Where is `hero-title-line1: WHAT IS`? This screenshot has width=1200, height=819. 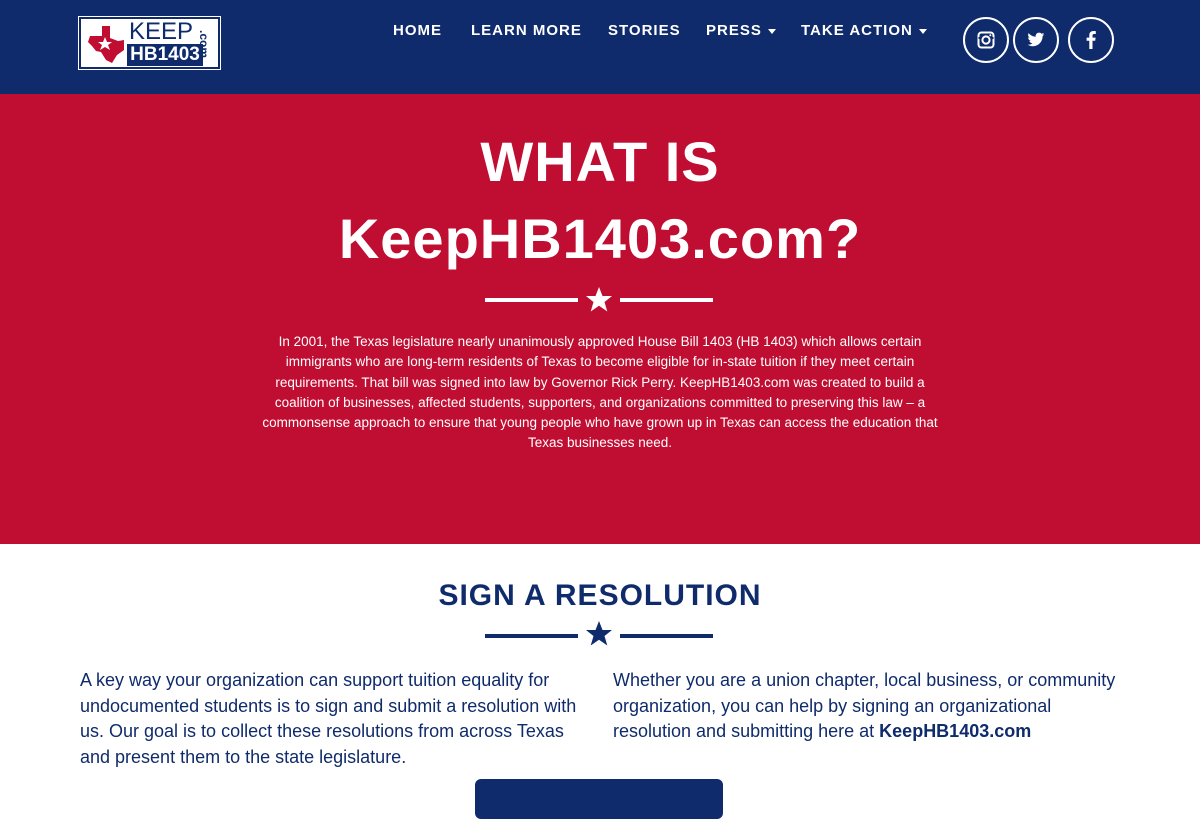 hero-title-line1: WHAT IS is located at coordinates (600, 161).